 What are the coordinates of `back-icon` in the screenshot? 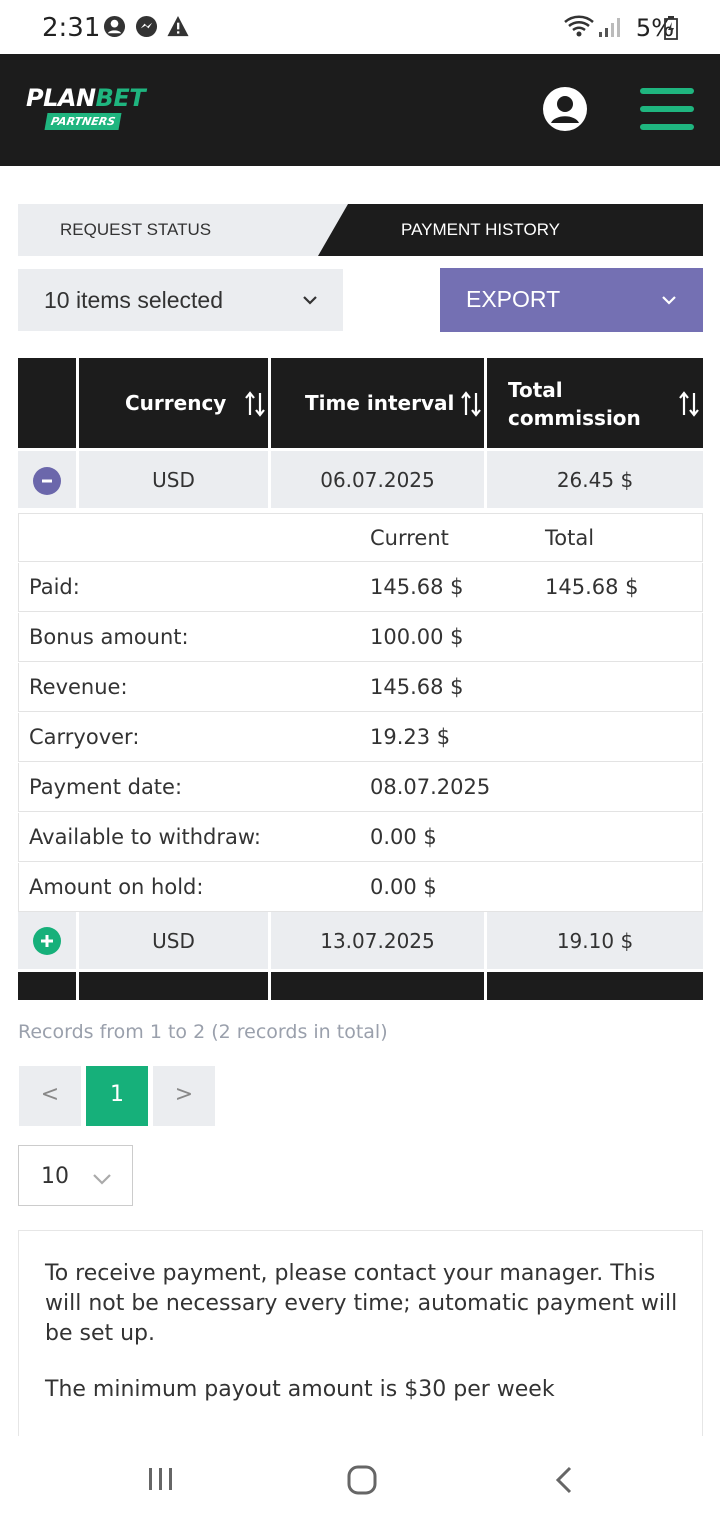 It's located at (564, 1480).